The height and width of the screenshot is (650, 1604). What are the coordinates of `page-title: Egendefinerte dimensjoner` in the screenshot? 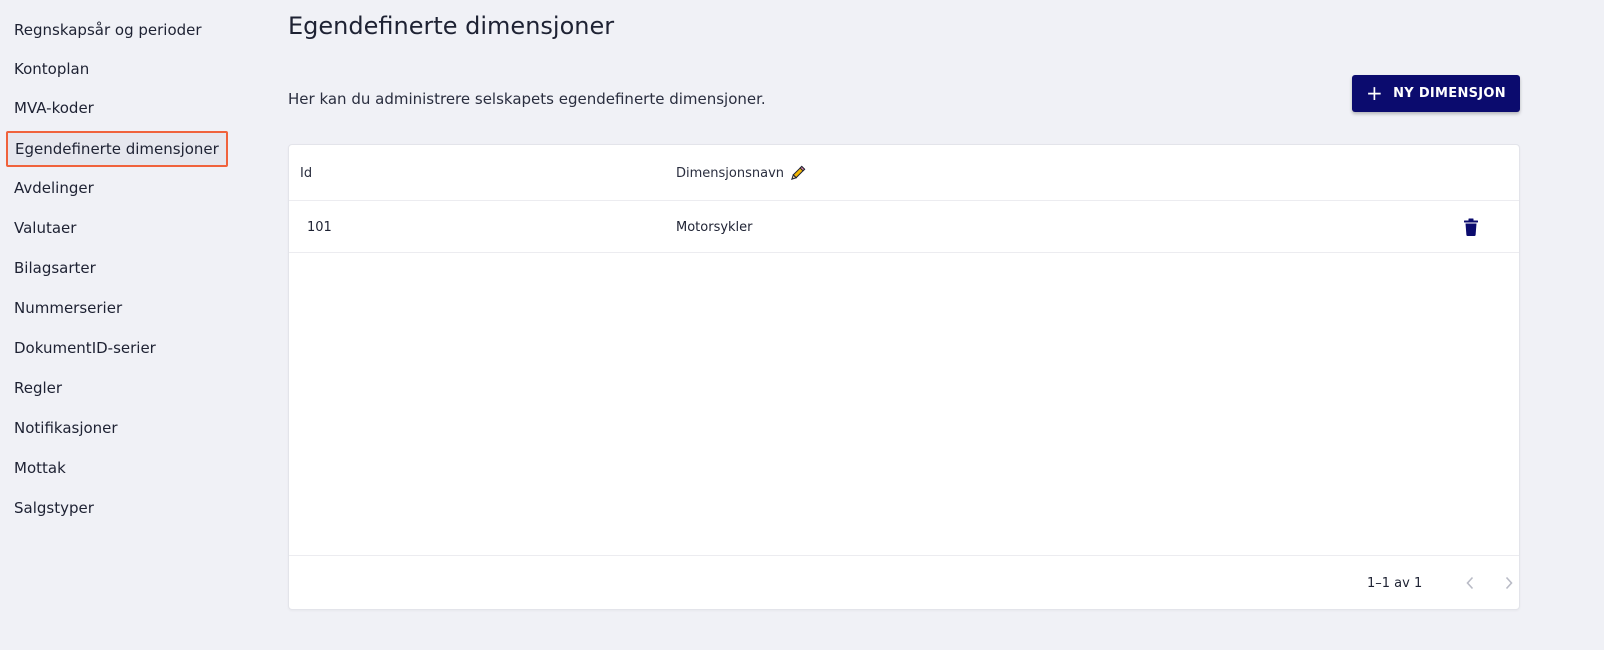 It's located at (451, 26).